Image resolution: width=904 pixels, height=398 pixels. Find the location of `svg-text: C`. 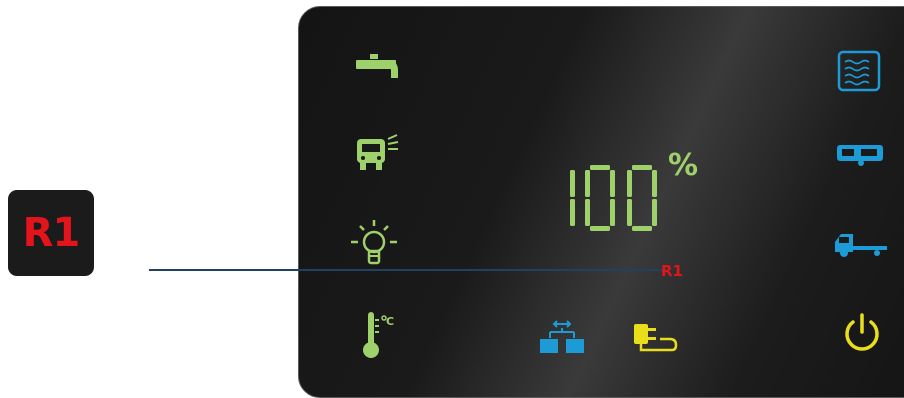

svg-text: C is located at coordinates (390, 321).